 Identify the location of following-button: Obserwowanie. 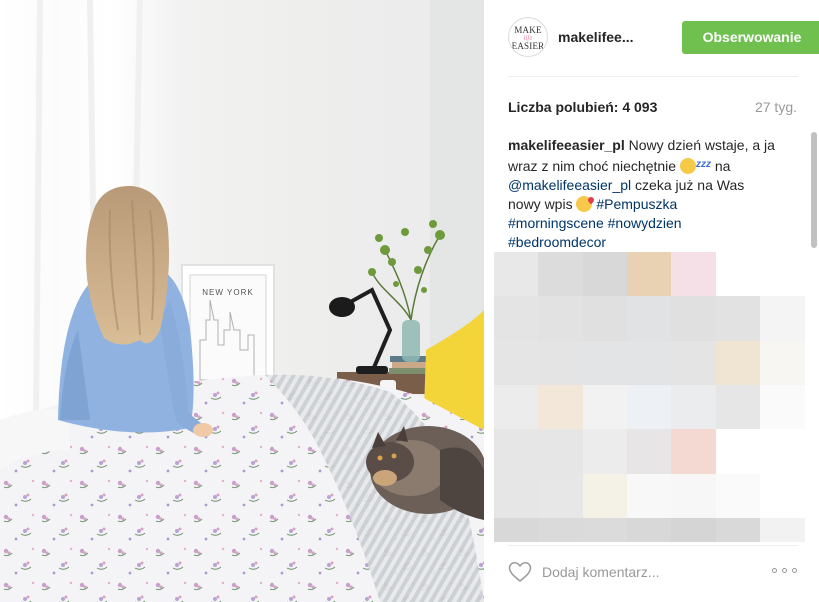
(750, 37).